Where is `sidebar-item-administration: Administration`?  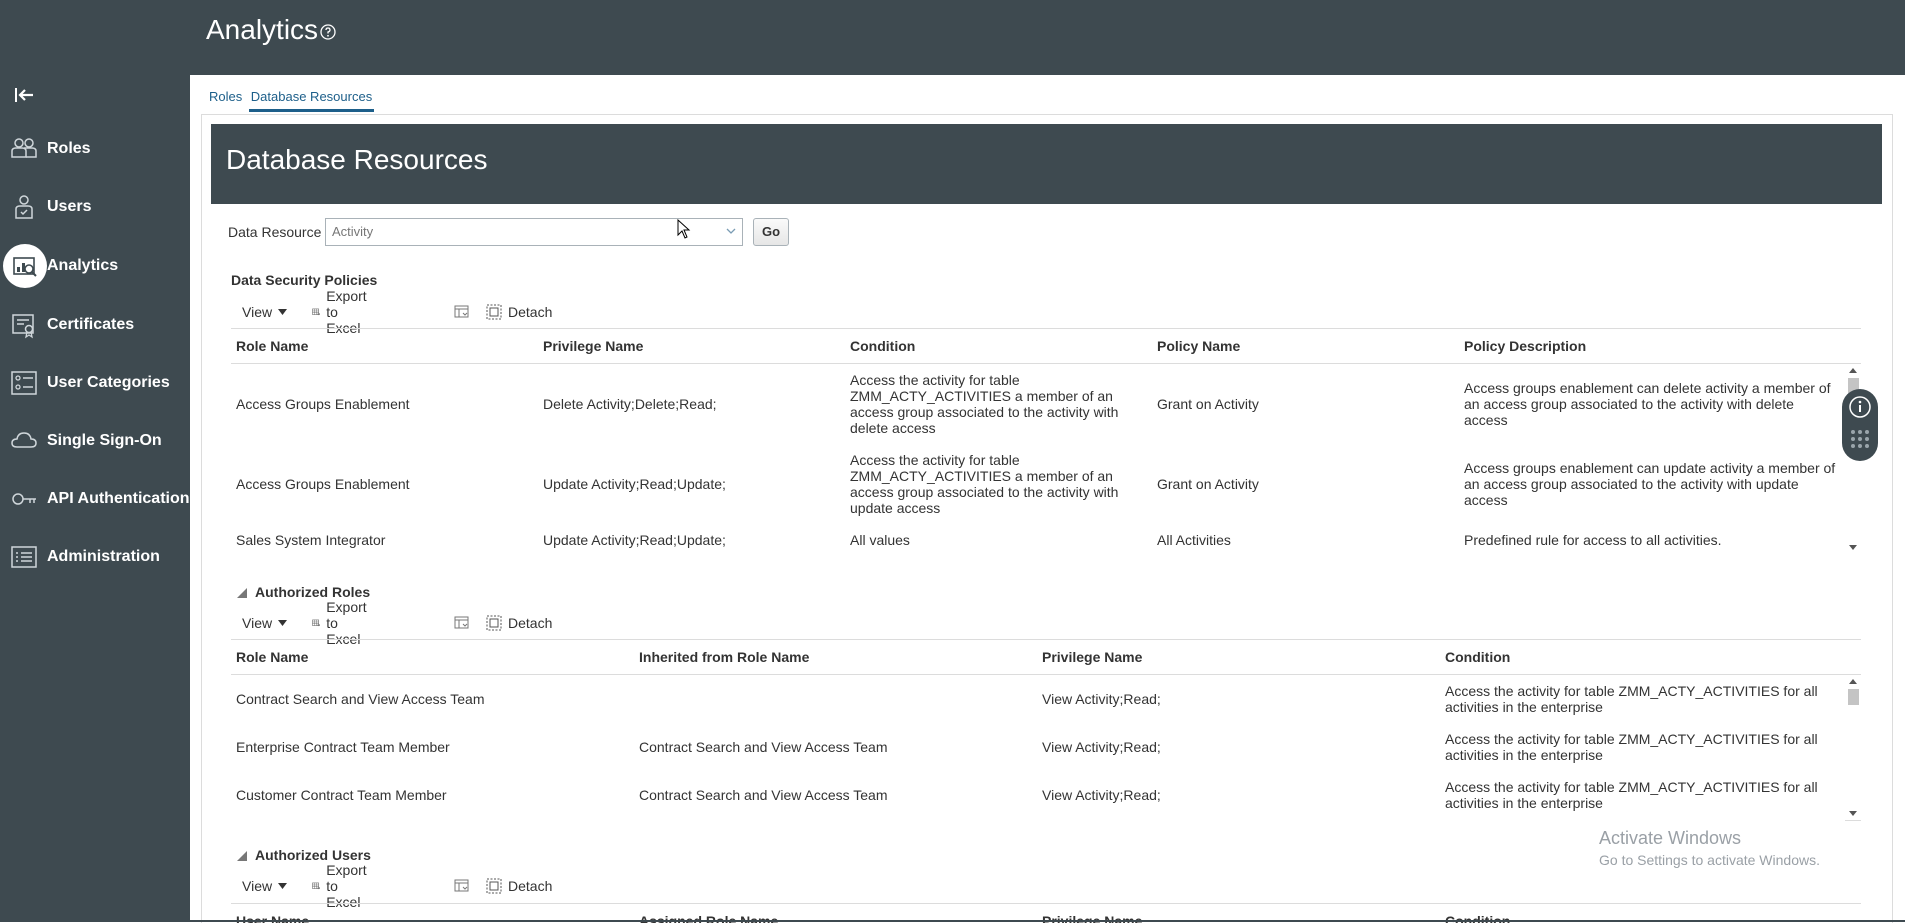 sidebar-item-administration: Administration is located at coordinates (95, 557).